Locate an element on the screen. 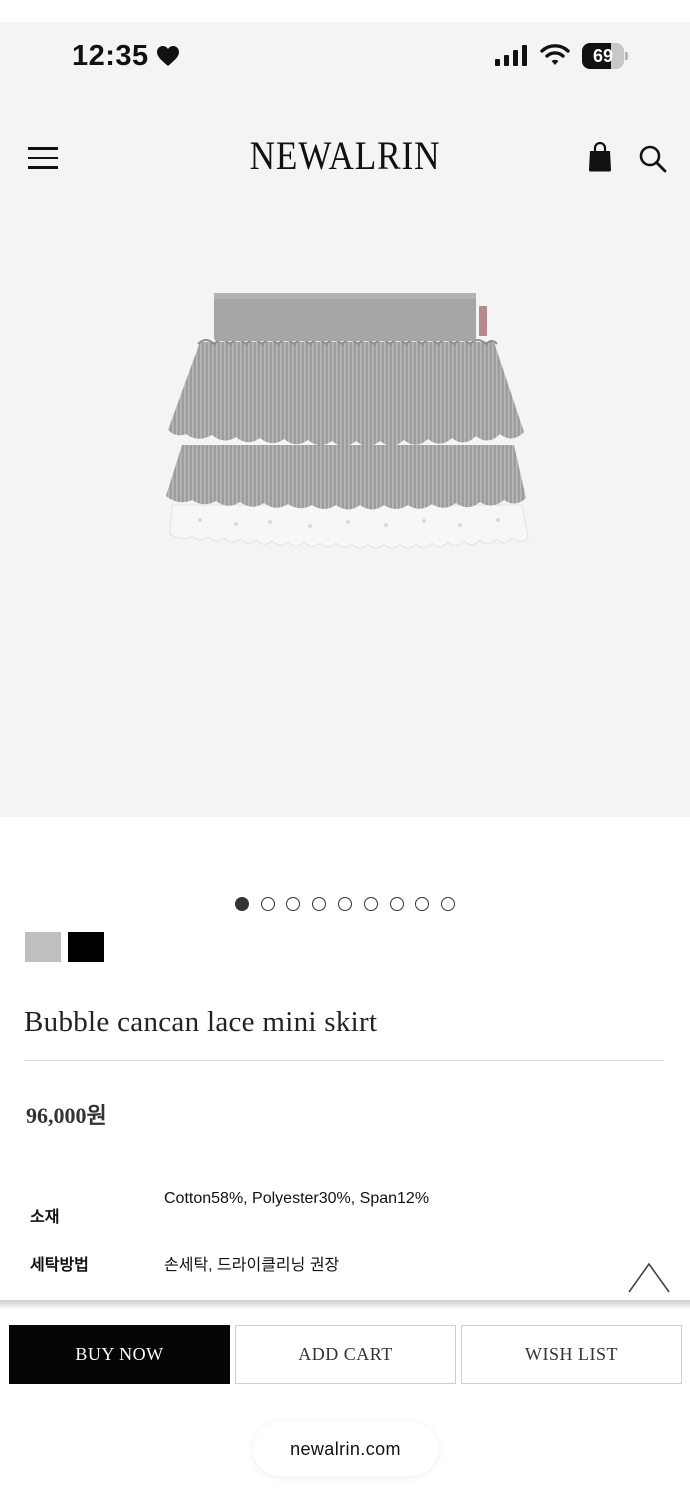  spec-value-care: 손세탁, 드라이클리닝 권장 is located at coordinates (252, 1265).